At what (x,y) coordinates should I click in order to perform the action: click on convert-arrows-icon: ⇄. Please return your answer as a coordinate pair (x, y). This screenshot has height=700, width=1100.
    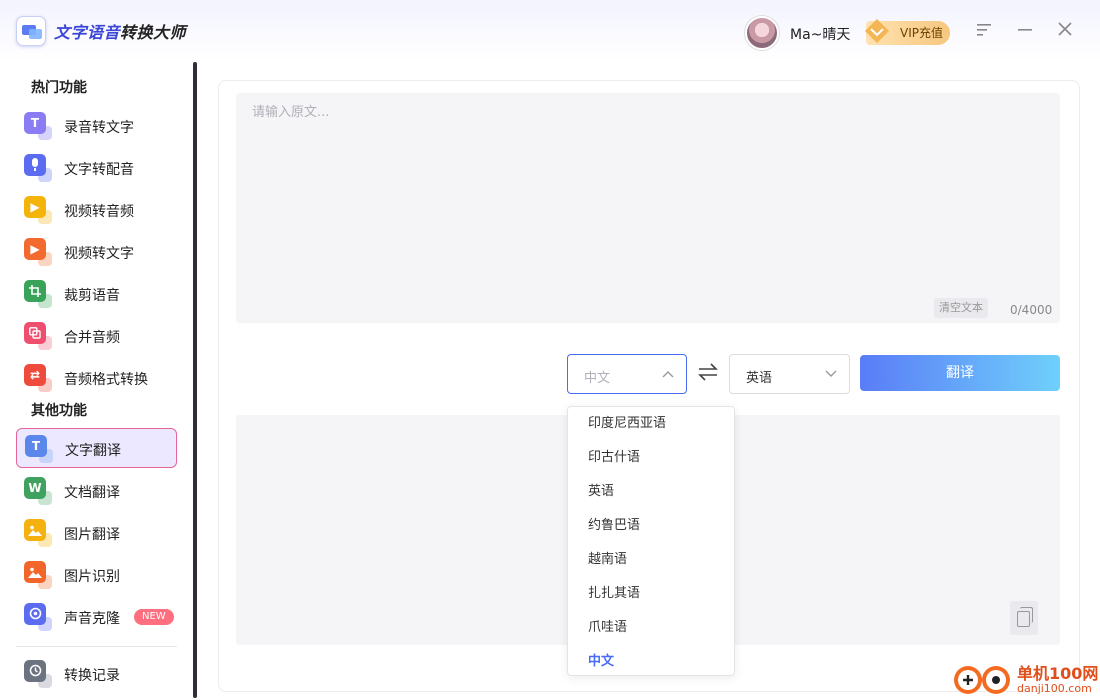
    Looking at the image, I should click on (35, 375).